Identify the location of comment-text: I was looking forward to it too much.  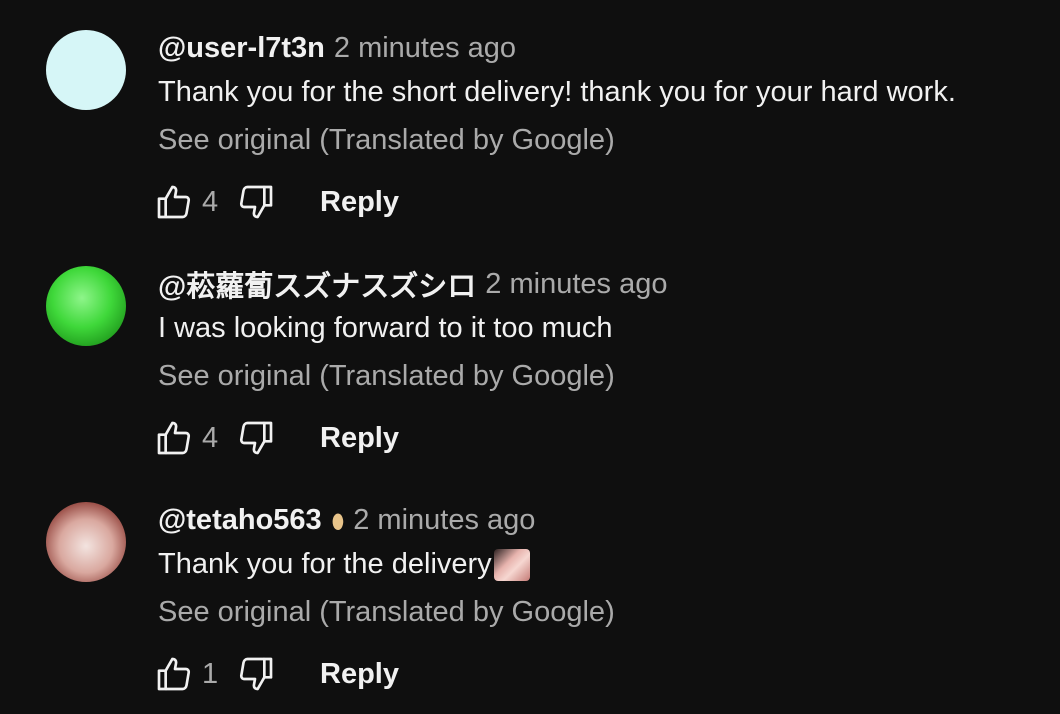
(385, 328).